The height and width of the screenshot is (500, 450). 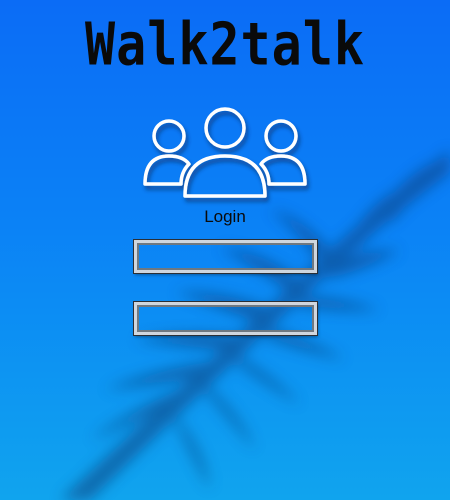 What do you see at coordinates (225, 216) in the screenshot?
I see `login-label: Login` at bounding box center [225, 216].